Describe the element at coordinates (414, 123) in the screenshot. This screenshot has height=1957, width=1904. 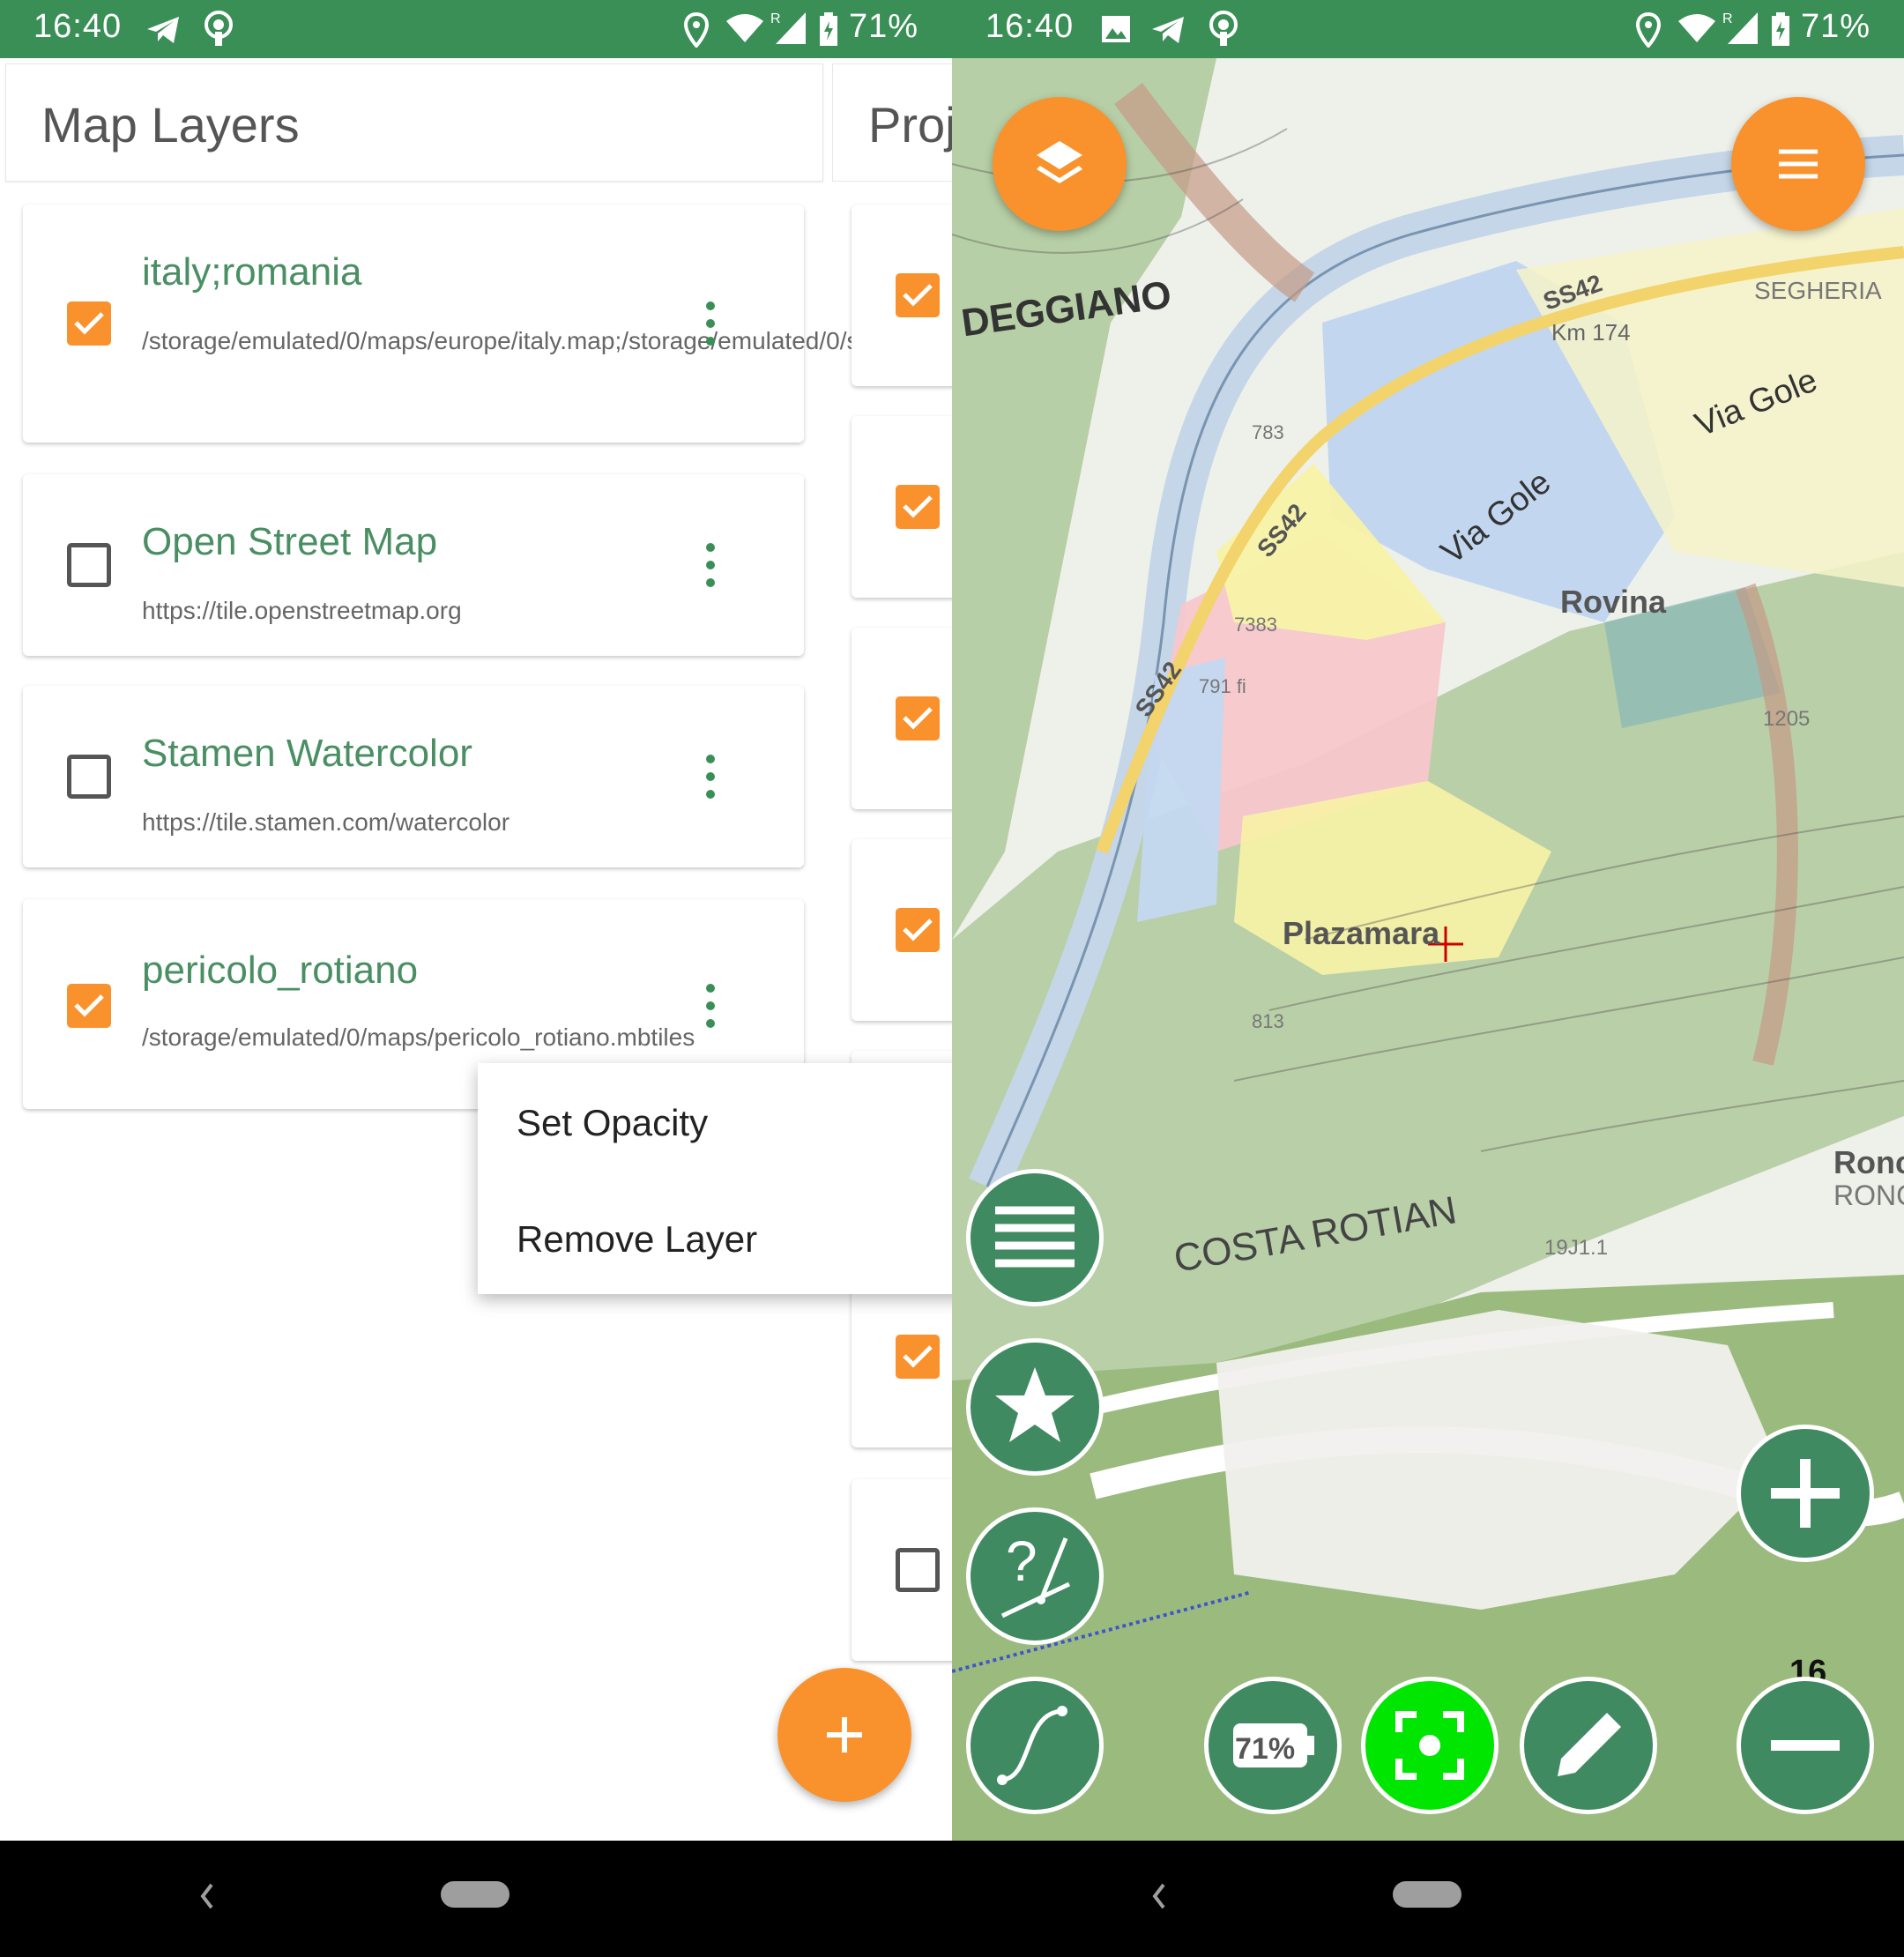
I see `title-card: Map Layers` at that location.